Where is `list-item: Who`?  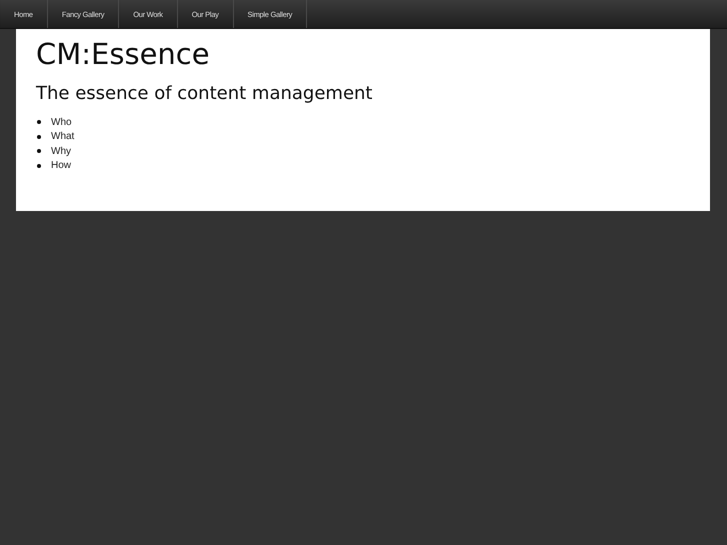
list-item: Who is located at coordinates (61, 122).